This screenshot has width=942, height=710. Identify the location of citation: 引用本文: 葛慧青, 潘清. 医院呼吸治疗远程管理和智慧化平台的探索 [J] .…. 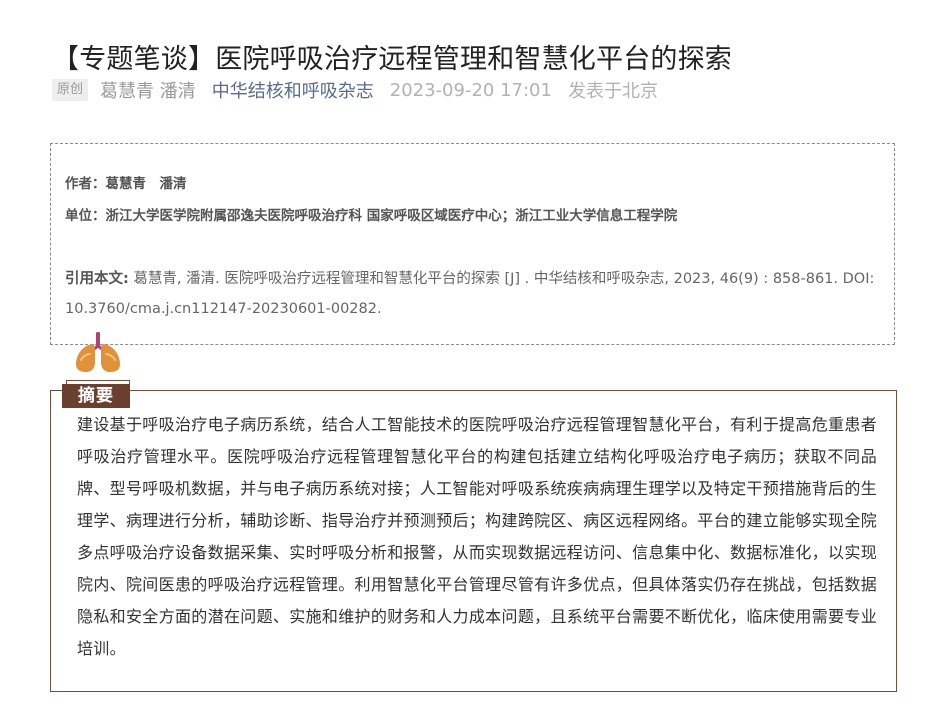
(475, 294).